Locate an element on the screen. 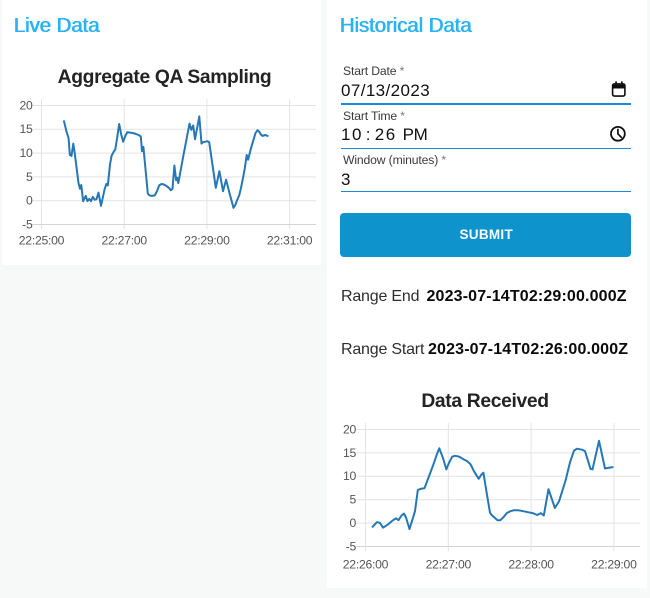 Image resolution: width=650 pixels, height=598 pixels. svg-text: 22:28:00 is located at coordinates (531, 565).